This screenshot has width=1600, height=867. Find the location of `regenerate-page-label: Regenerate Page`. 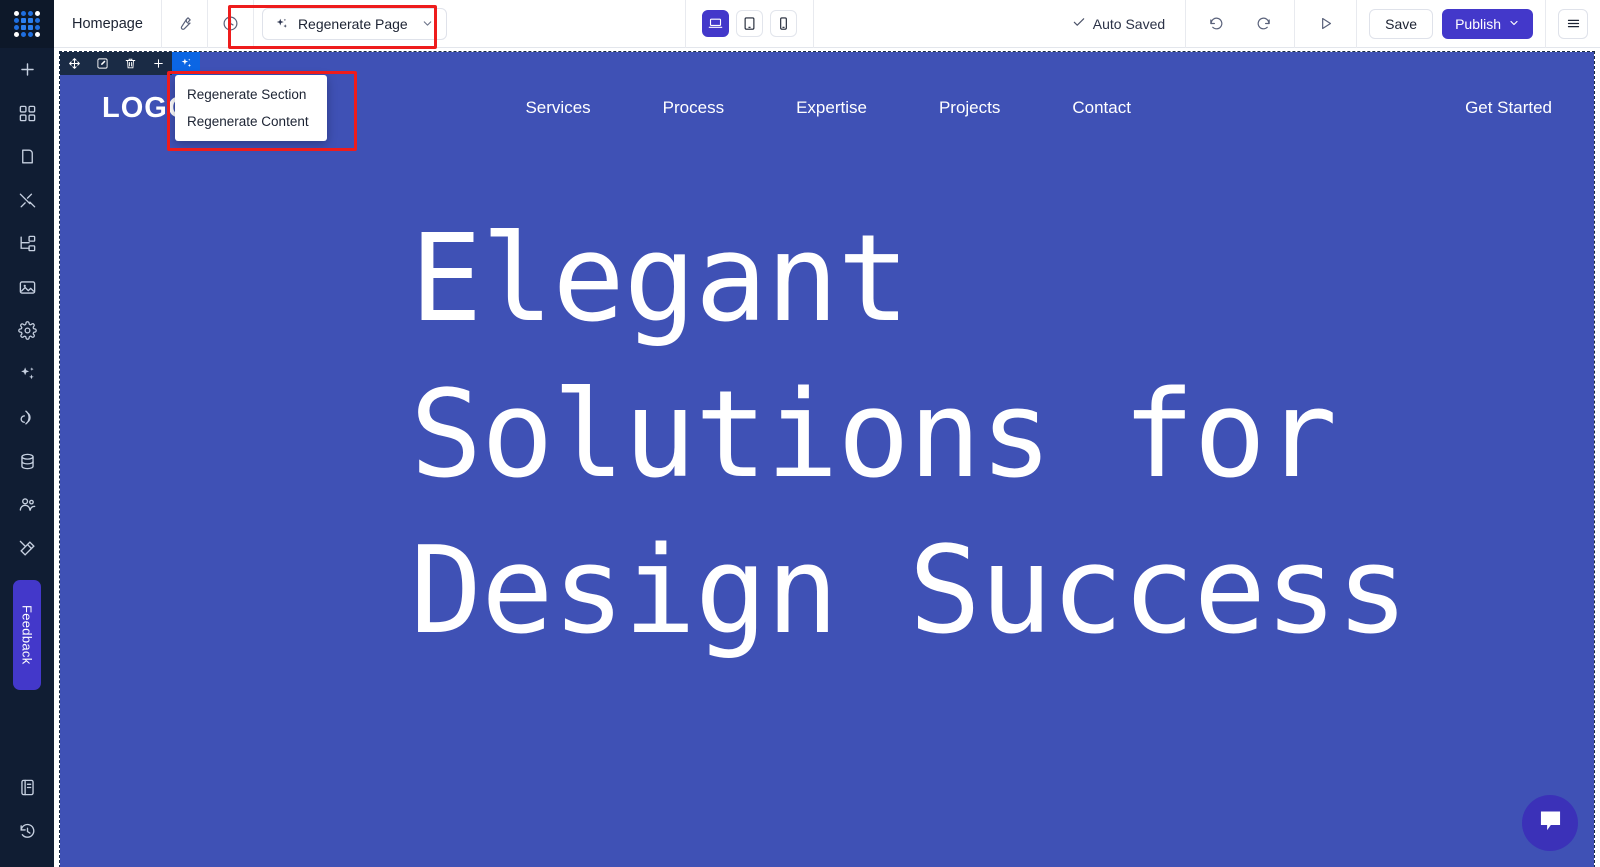

regenerate-page-label: Regenerate Page is located at coordinates (352, 23).